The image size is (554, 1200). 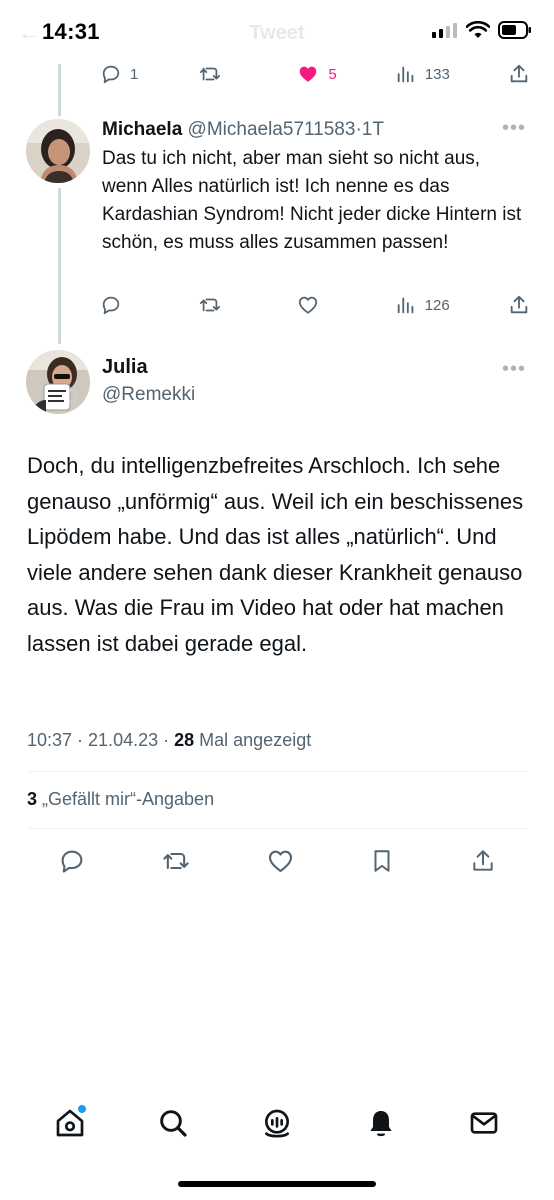 I want to click on views-button: 133, so click(x=422, y=74).